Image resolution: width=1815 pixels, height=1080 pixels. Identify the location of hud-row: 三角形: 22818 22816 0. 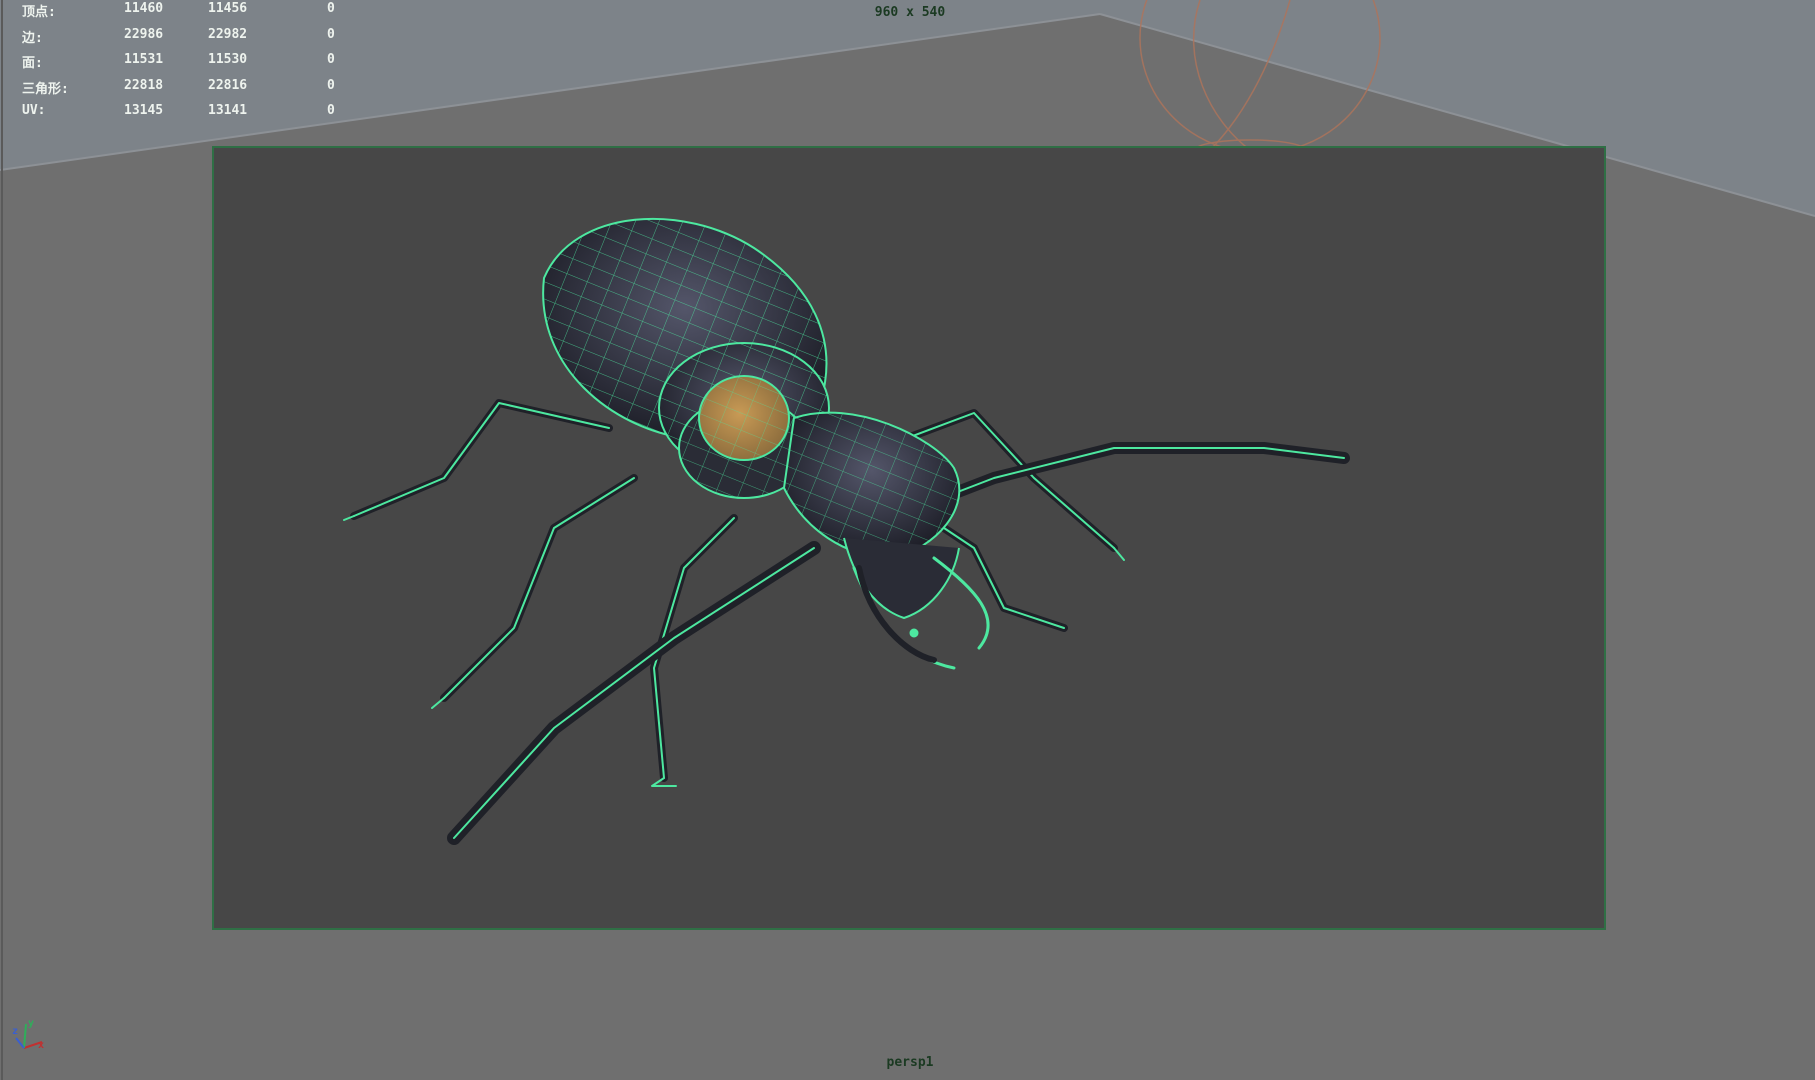
(187, 90).